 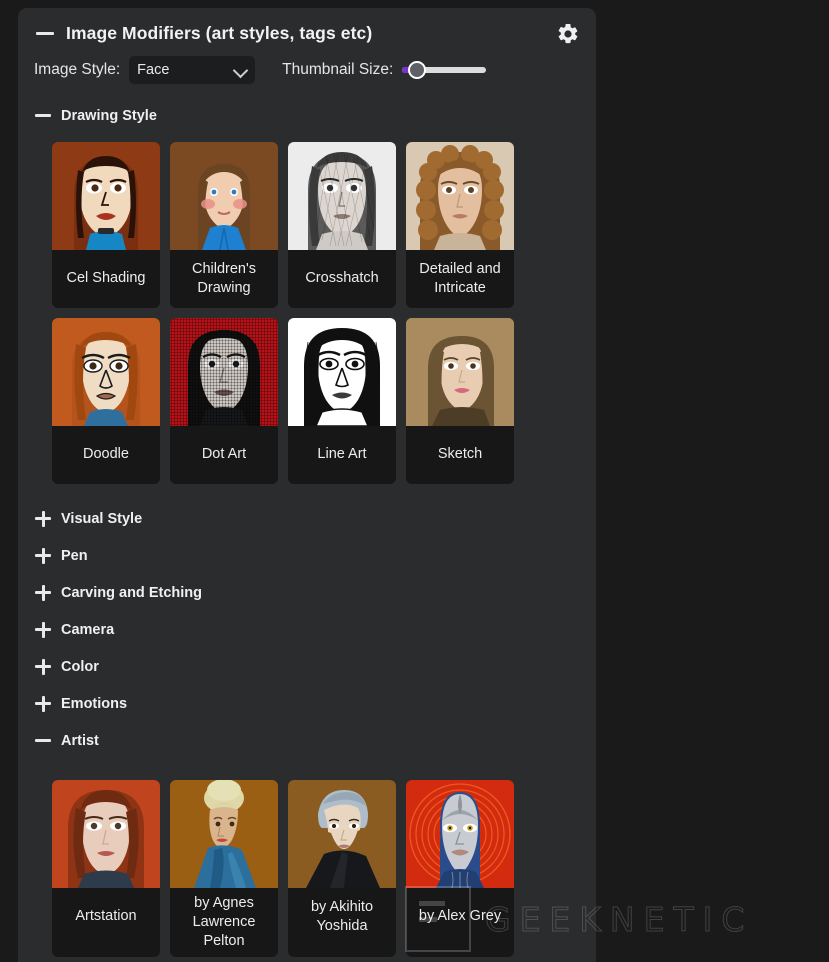 I want to click on section-header-carving-and-etching: Carving and Etching, so click(x=307, y=592).